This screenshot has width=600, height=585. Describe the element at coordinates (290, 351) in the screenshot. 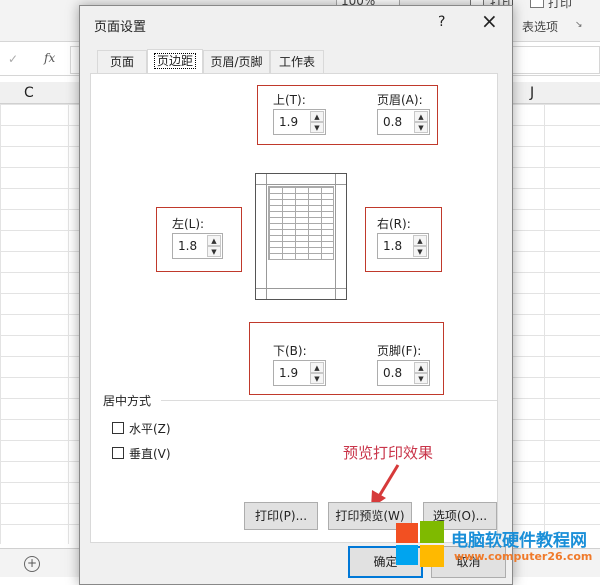

I see `bottom-margin-label: 下(B):` at that location.